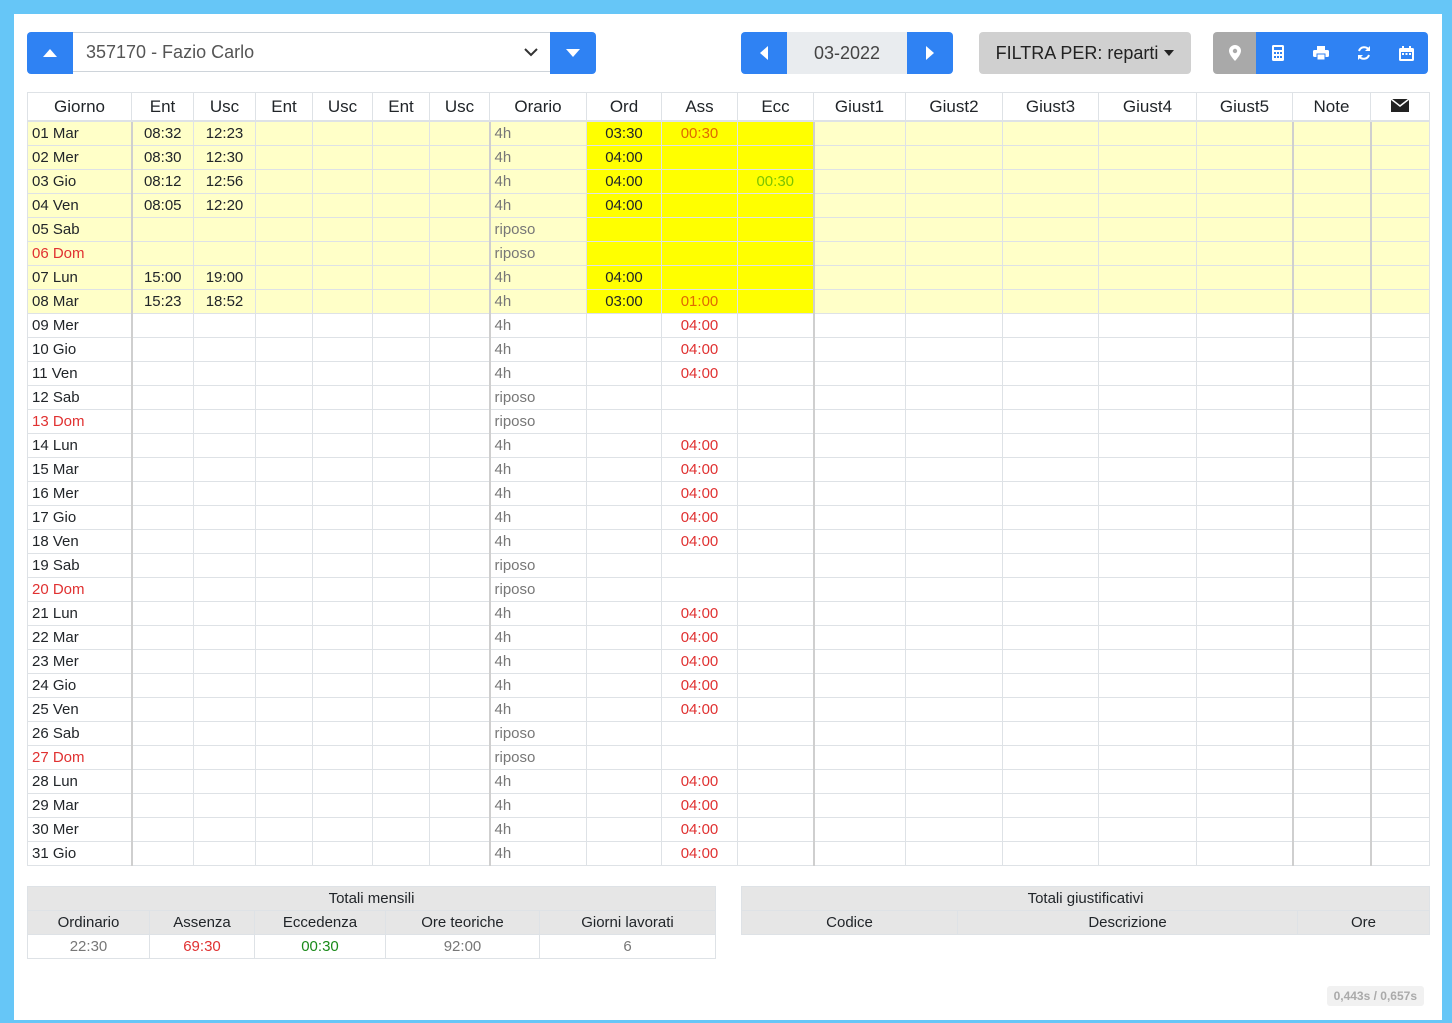 The width and height of the screenshot is (1452, 1023). What do you see at coordinates (728, 133) in the screenshot?
I see `table-row: 01 Mar 08:32 12:23 4h 03:30 00:30` at bounding box center [728, 133].